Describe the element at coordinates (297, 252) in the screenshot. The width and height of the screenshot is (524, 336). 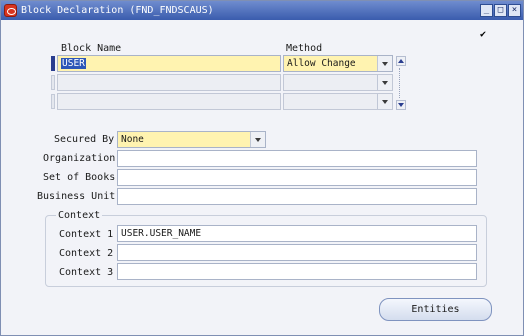
I see `context-2-field` at that location.